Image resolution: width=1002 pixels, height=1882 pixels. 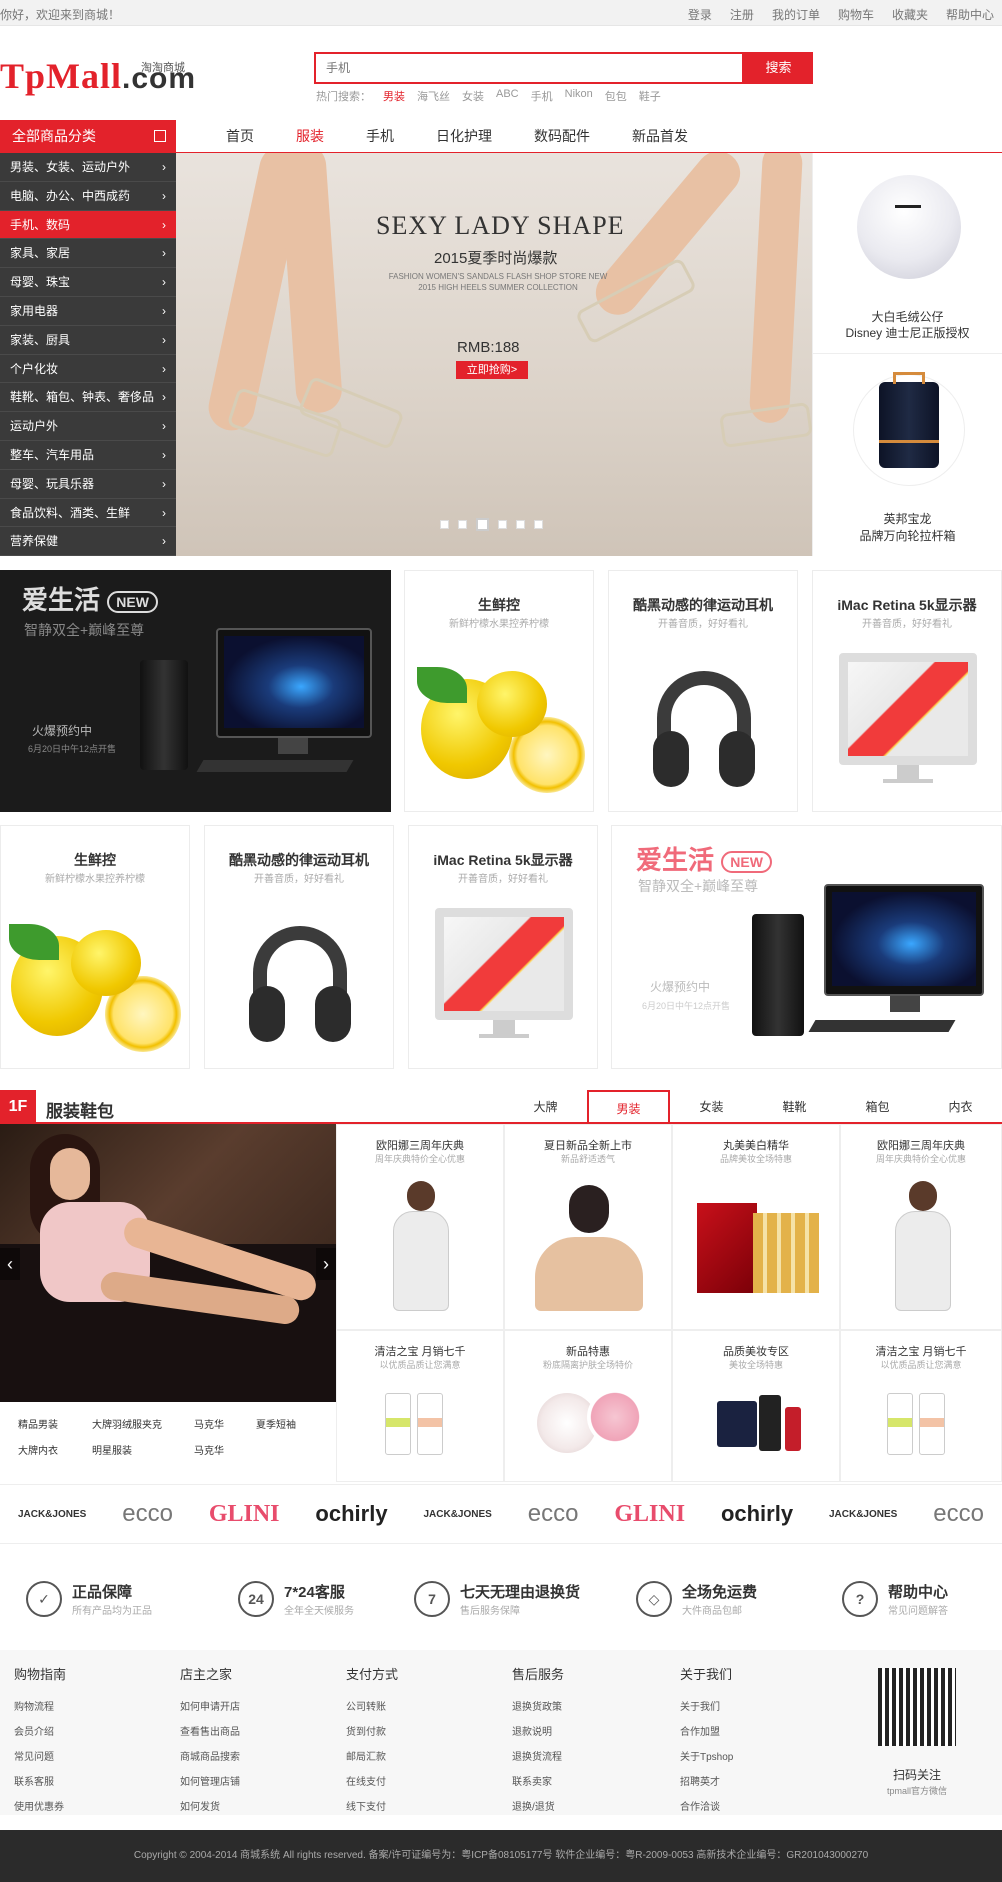 I want to click on hot-word: Nikon, so click(x=579, y=96).